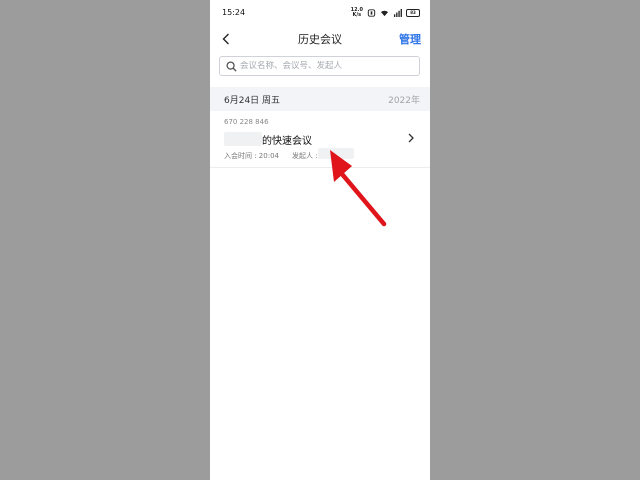 The height and width of the screenshot is (480, 640). Describe the element at coordinates (251, 156) in the screenshot. I see `join-time: 入会时间 : 20:04` at that location.